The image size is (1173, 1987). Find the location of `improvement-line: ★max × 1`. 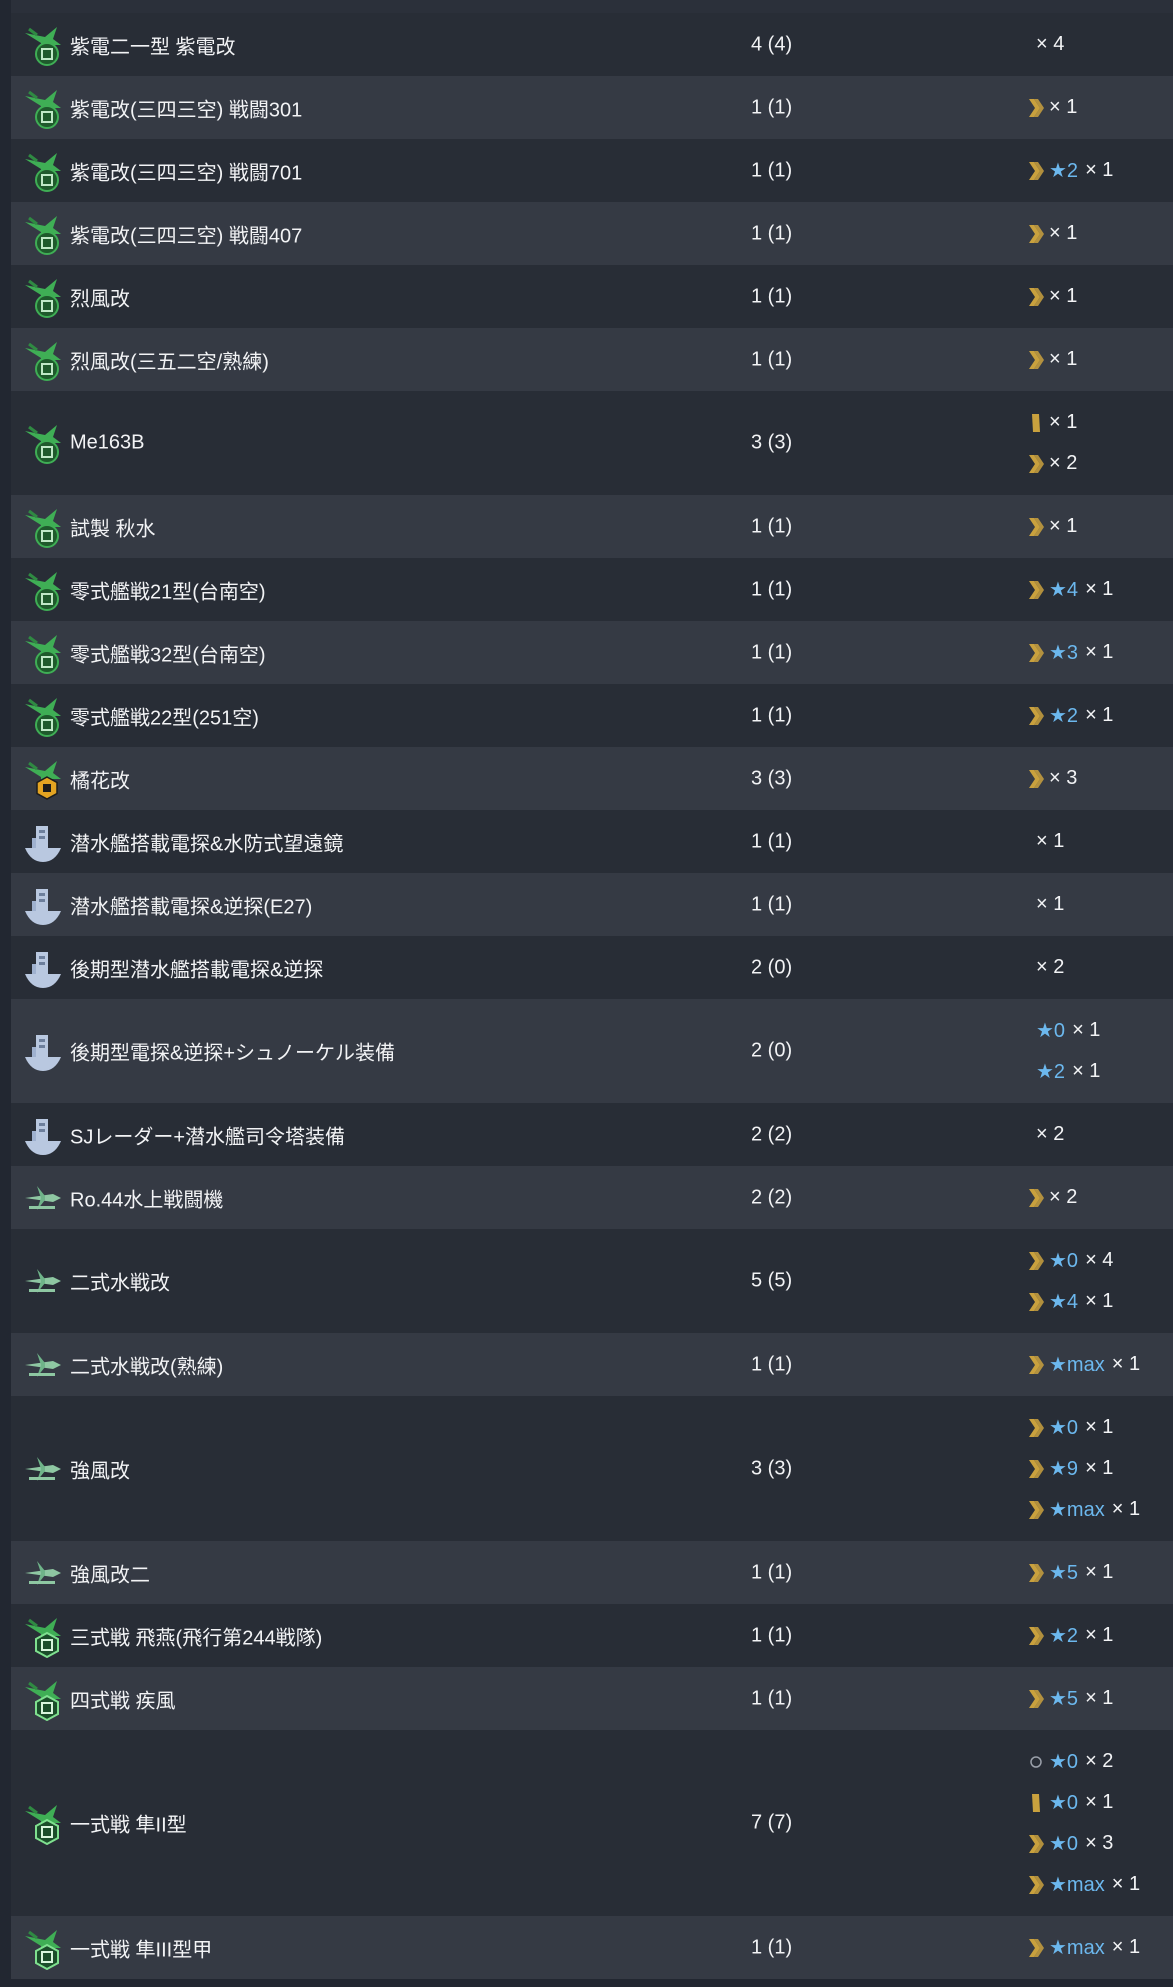

improvement-line: ★max × 1 is located at coordinates (1083, 1947).